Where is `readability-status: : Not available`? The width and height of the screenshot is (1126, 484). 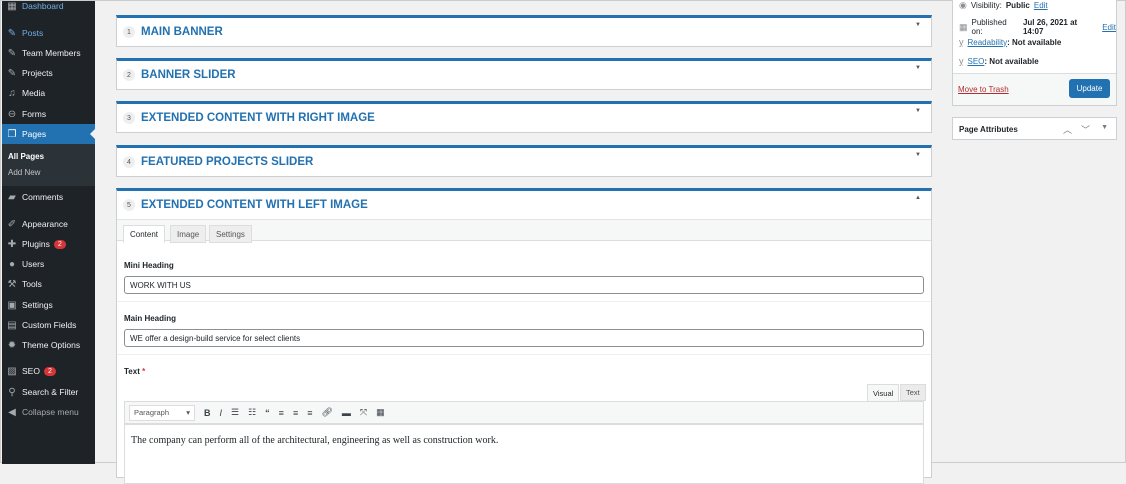 readability-status: : Not available is located at coordinates (1034, 42).